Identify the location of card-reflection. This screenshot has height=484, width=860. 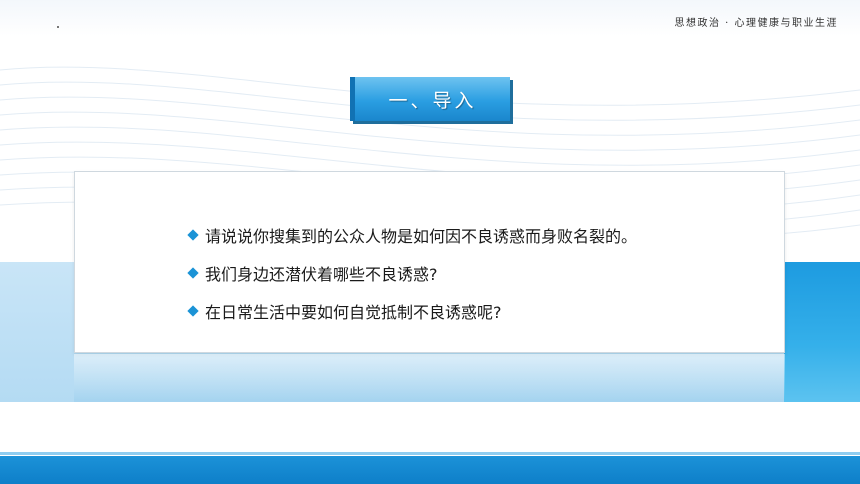
(429, 377).